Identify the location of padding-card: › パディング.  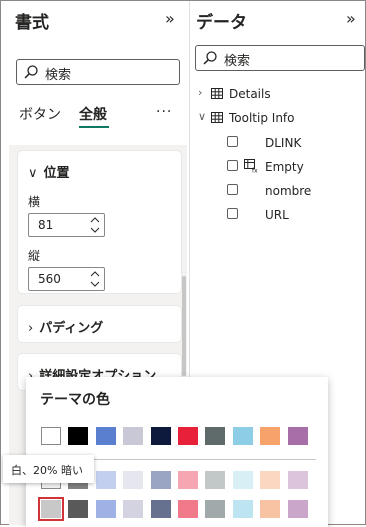
(99, 324).